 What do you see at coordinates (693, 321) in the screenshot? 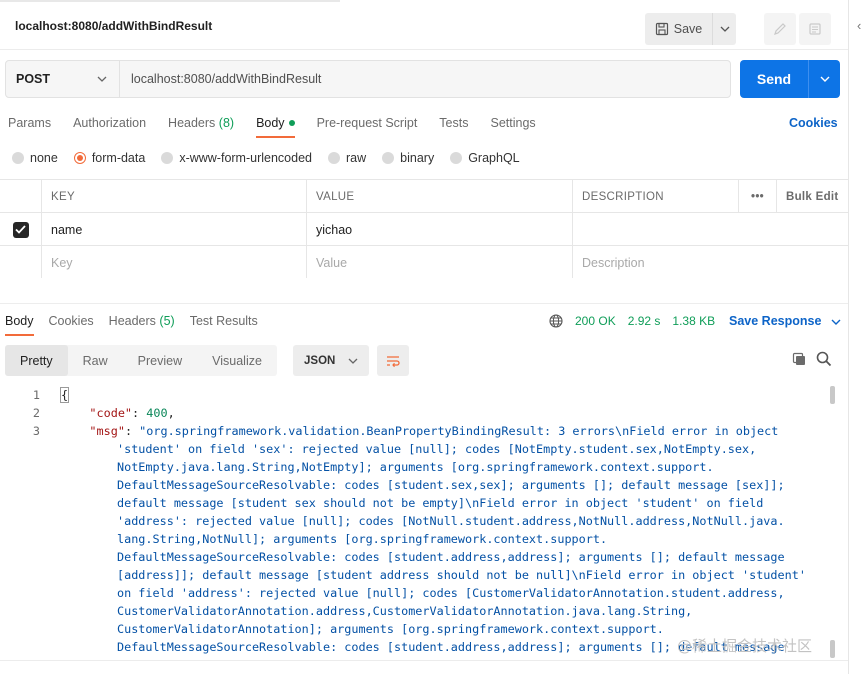
I see `response-size: 1.38 KB` at bounding box center [693, 321].